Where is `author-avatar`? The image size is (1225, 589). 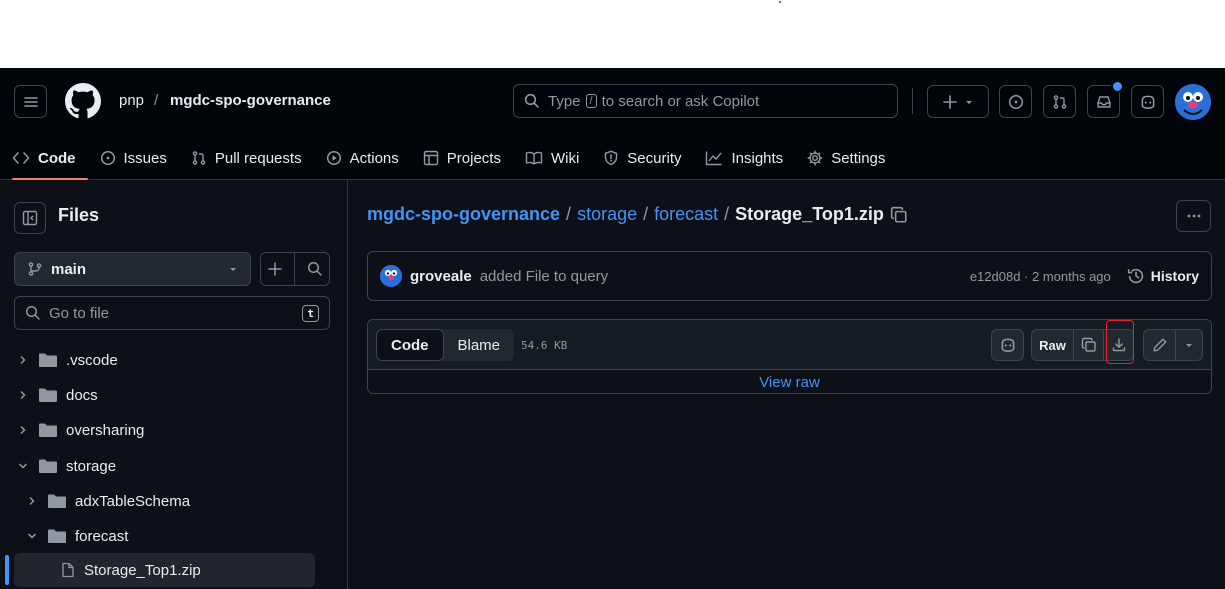 author-avatar is located at coordinates (391, 276).